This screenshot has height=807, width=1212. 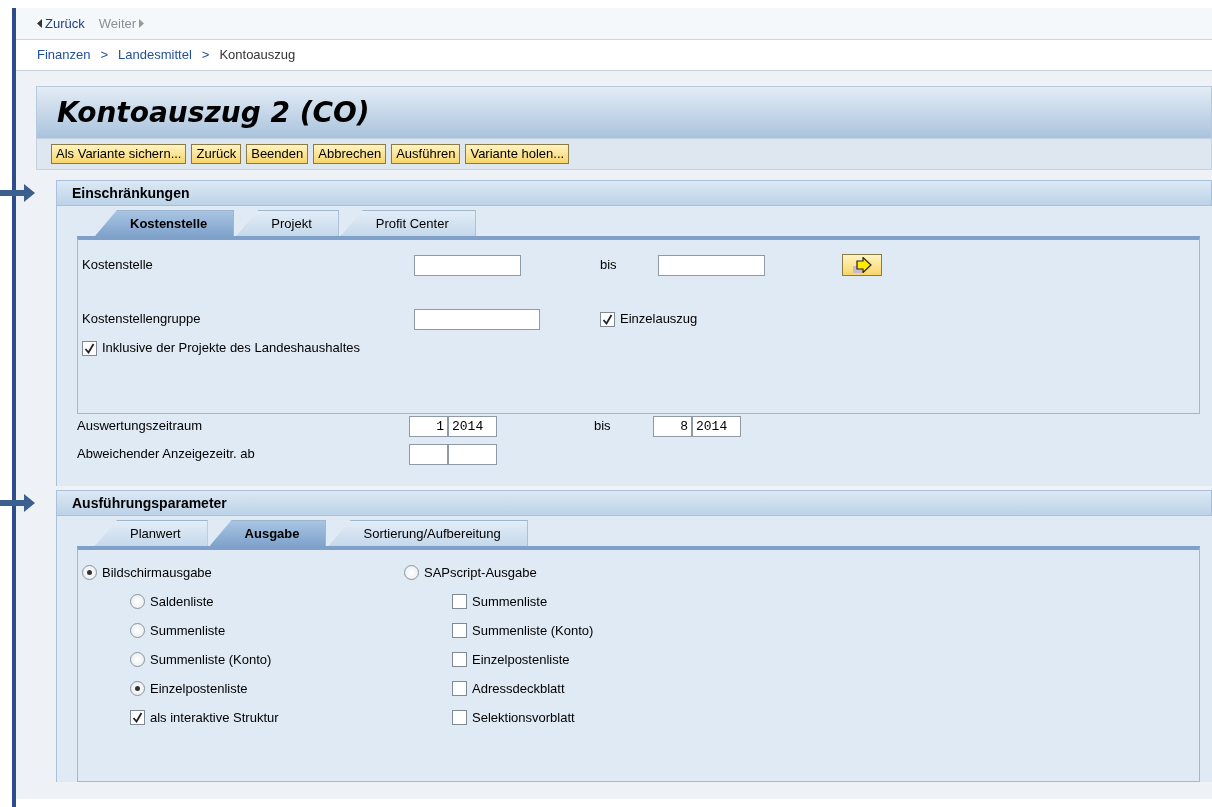 What do you see at coordinates (213, 112) in the screenshot?
I see `page-title: Kontoauszug 2 (CO)` at bounding box center [213, 112].